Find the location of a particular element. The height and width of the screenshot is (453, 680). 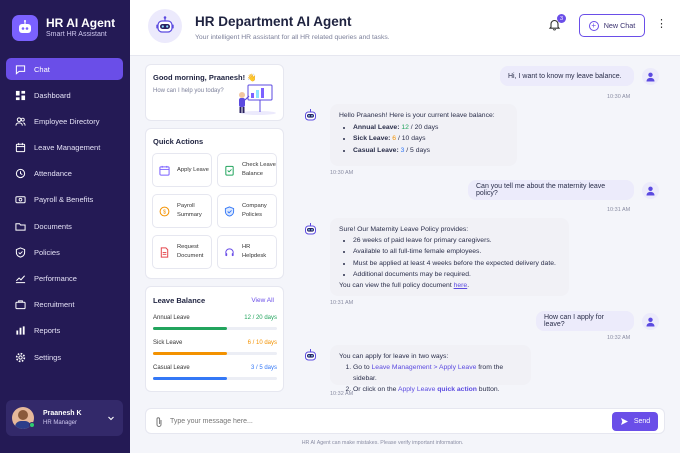

quick-action-company-policies: Company Policies is located at coordinates (247, 211).